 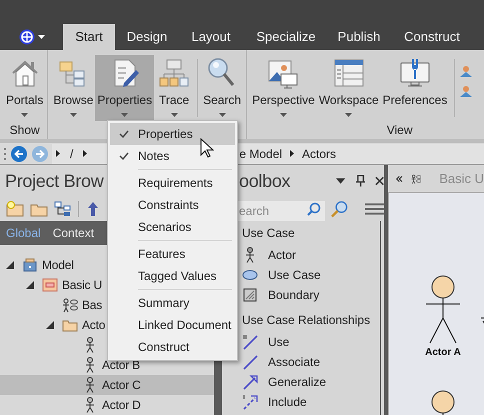 What do you see at coordinates (121, 385) in the screenshot?
I see `tree-item-label: Actor C` at bounding box center [121, 385].